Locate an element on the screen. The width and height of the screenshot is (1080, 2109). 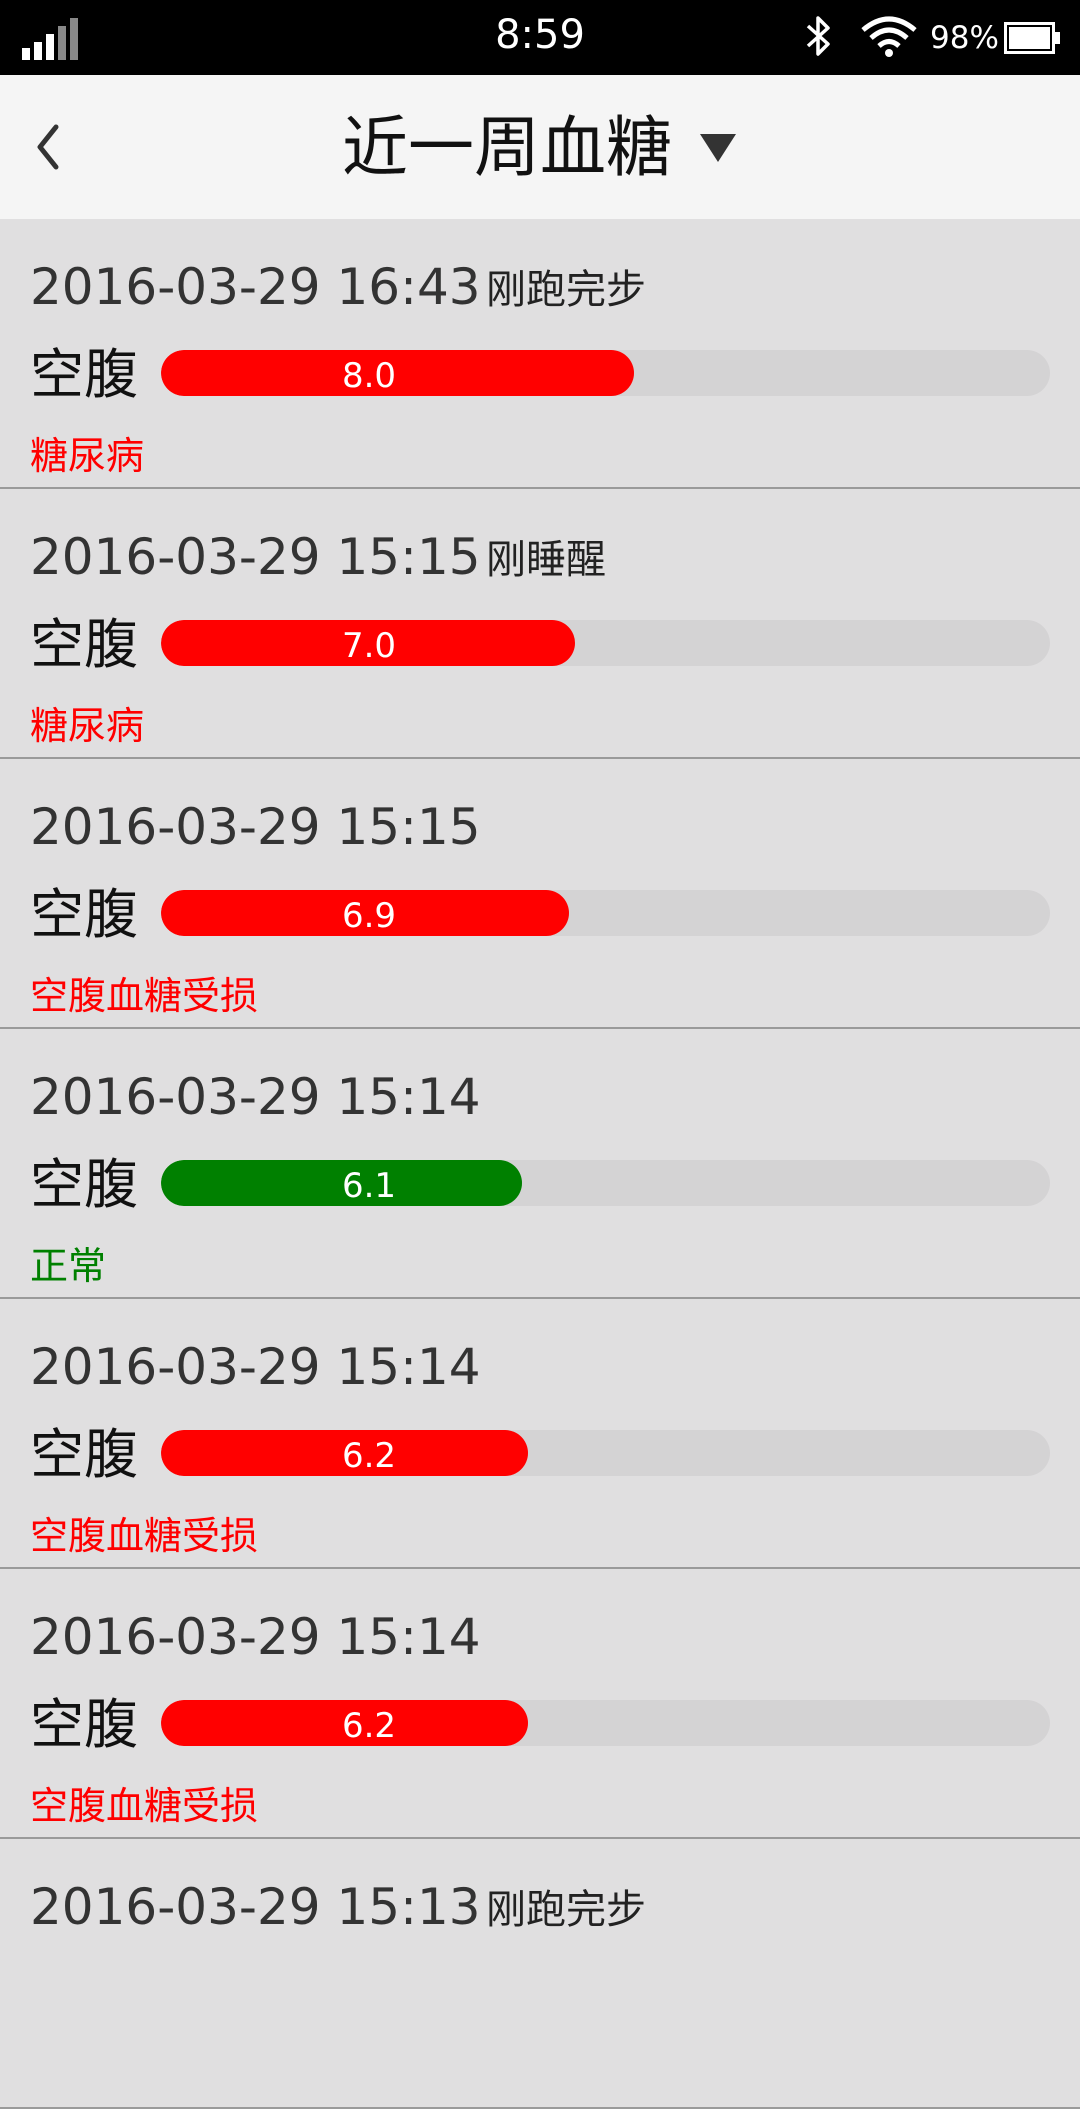
record-datetime: 2016-03-29 15:13 is located at coordinates (255, 1907).